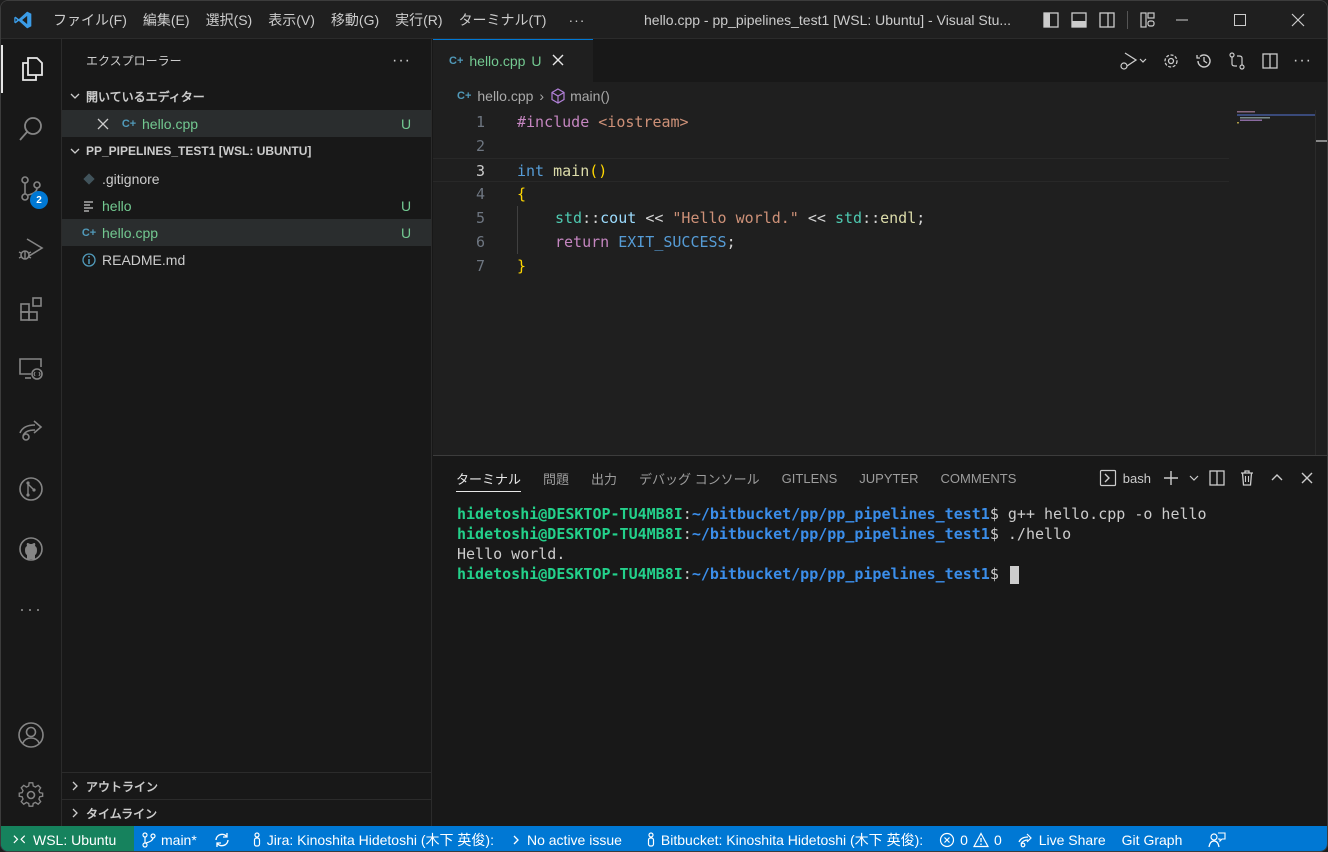  I want to click on close-panel-button, so click(1307, 478).